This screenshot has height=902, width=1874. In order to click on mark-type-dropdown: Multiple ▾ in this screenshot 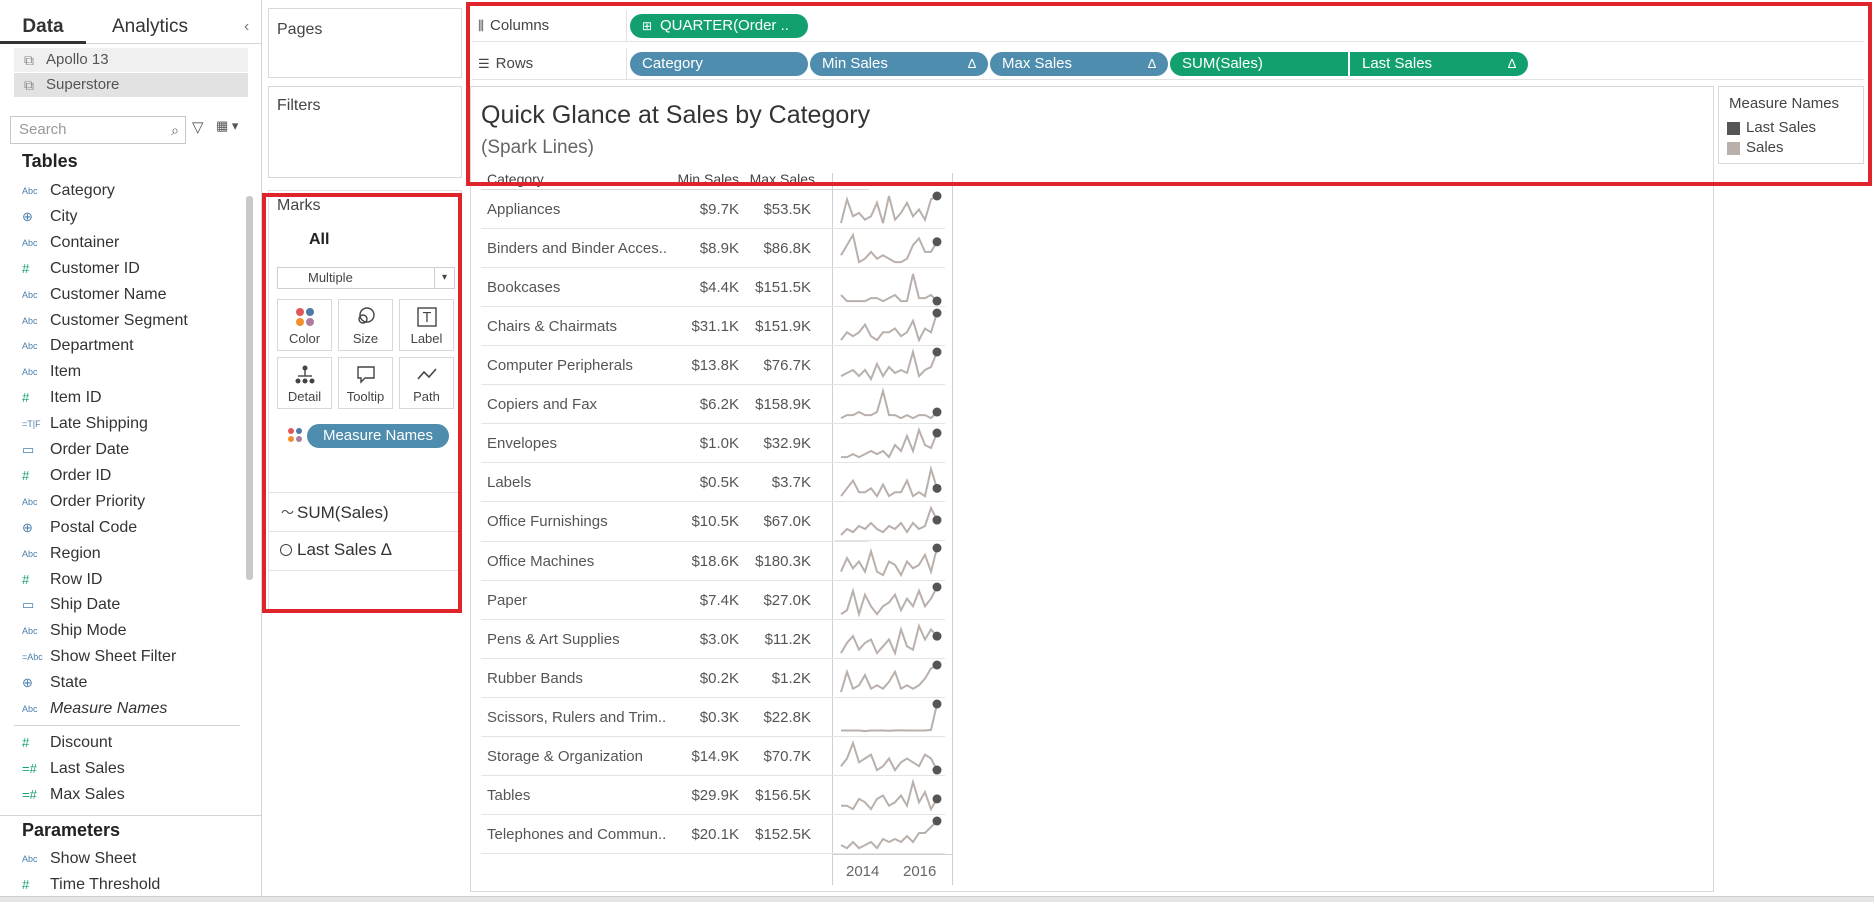, I will do `click(366, 278)`.